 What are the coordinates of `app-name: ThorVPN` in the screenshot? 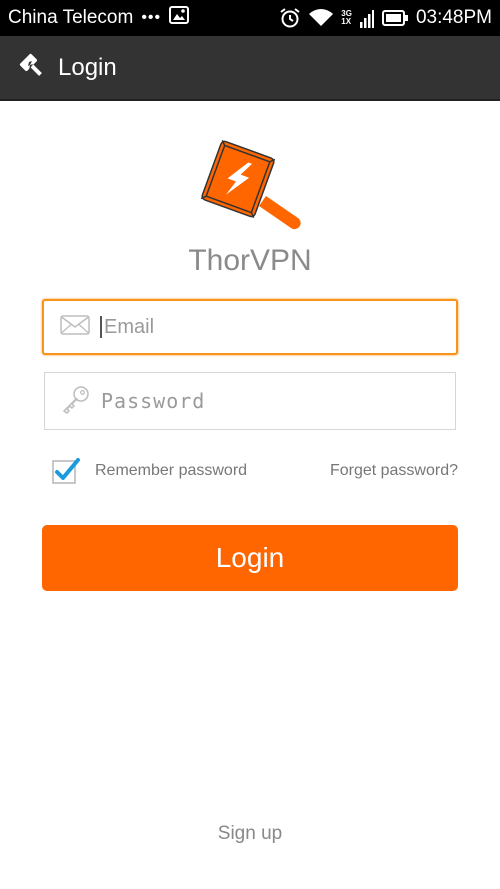 It's located at (250, 260).